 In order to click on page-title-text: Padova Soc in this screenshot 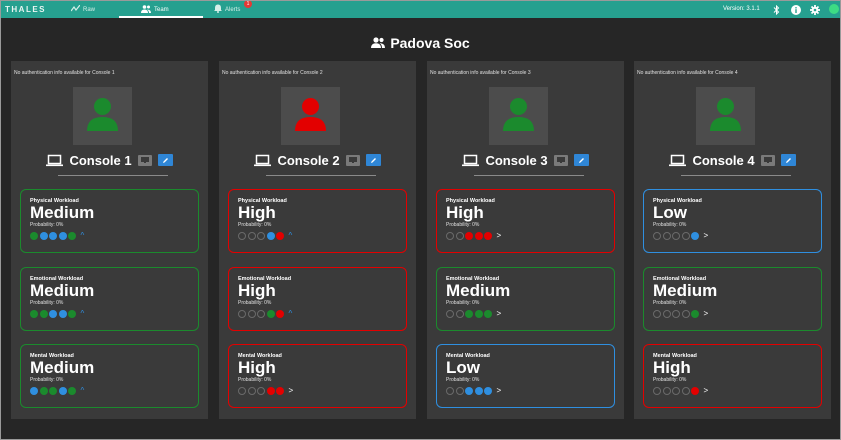, I will do `click(430, 43)`.